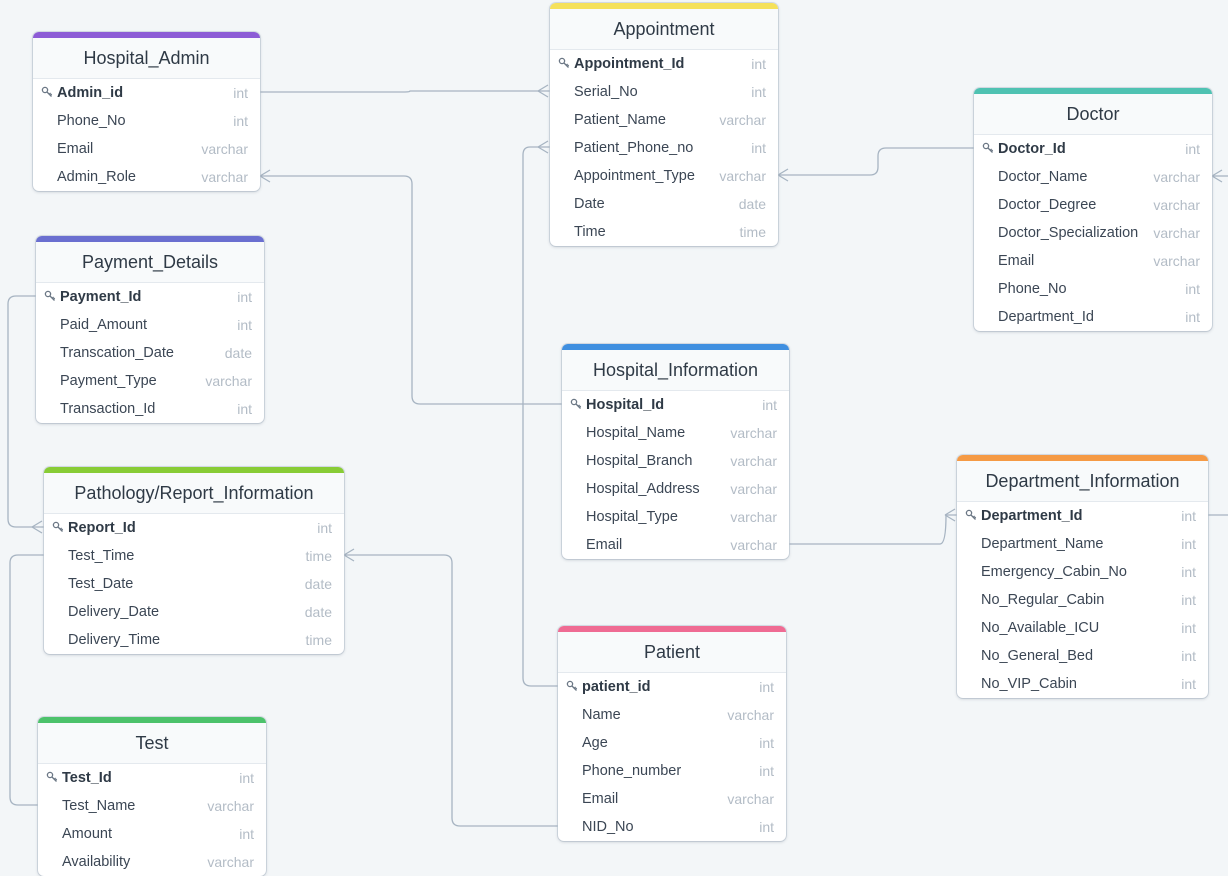 Image resolution: width=1228 pixels, height=876 pixels. Describe the element at coordinates (672, 687) in the screenshot. I see `field-row-patient-id: patient_id int` at that location.